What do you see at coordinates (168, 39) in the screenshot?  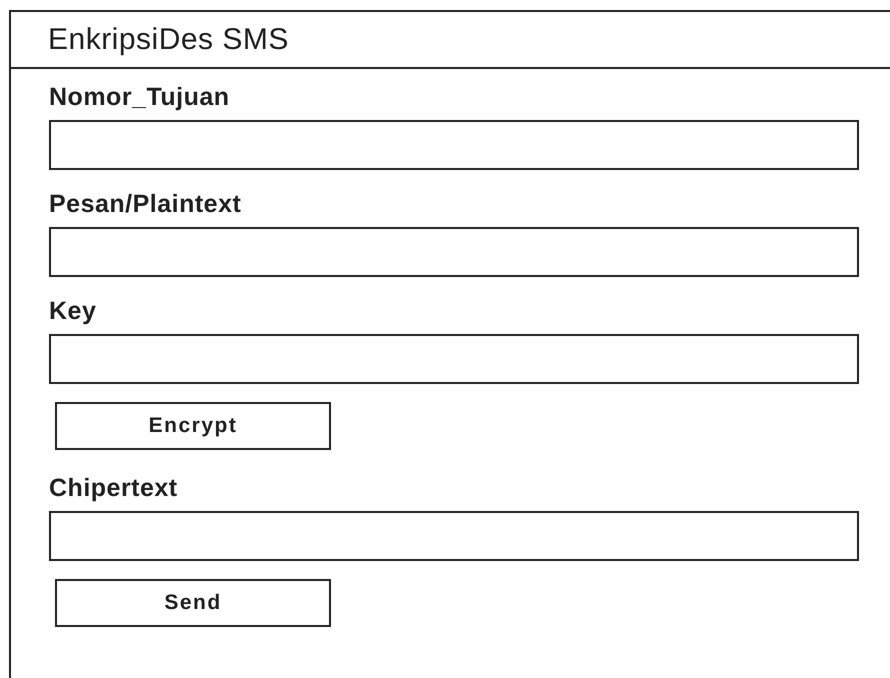 I see `window-title: EnkripsiDes SMS` at bounding box center [168, 39].